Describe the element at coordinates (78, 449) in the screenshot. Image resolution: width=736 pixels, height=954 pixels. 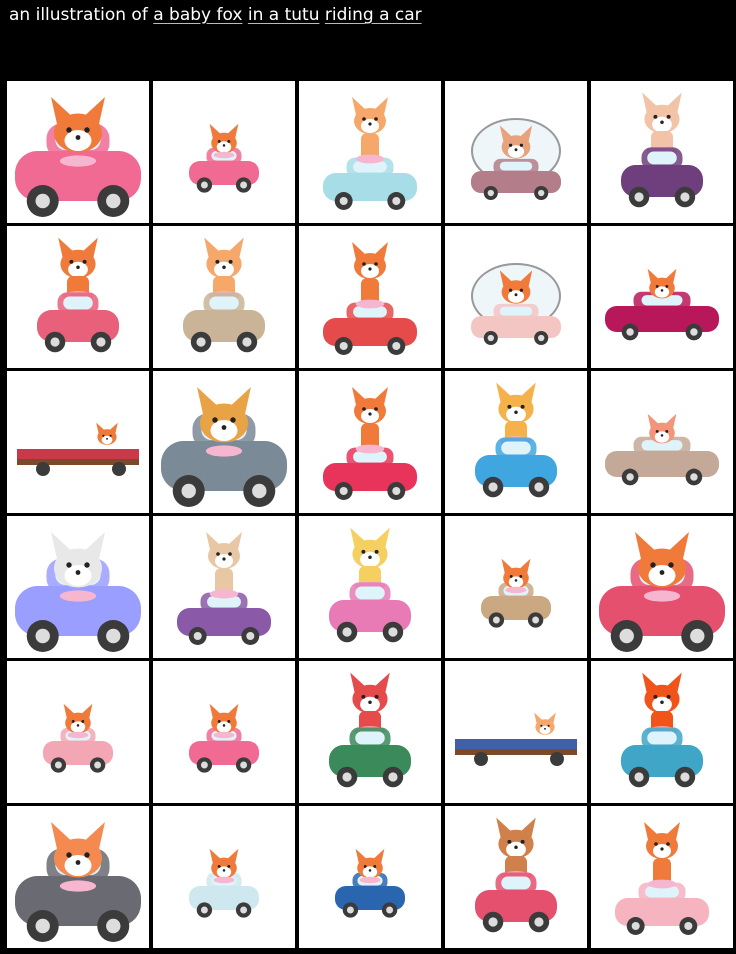
I see `flatbed-car-illustration` at that location.